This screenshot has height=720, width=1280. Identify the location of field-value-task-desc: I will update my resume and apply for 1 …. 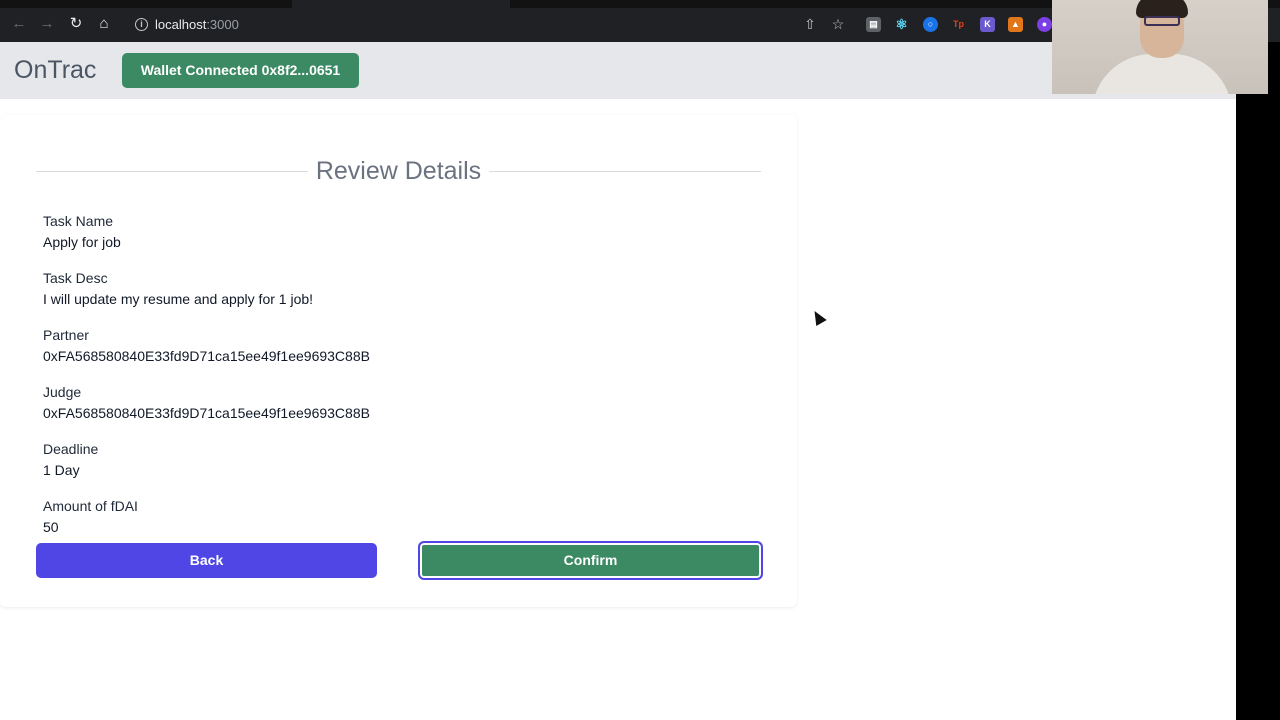
(178, 299).